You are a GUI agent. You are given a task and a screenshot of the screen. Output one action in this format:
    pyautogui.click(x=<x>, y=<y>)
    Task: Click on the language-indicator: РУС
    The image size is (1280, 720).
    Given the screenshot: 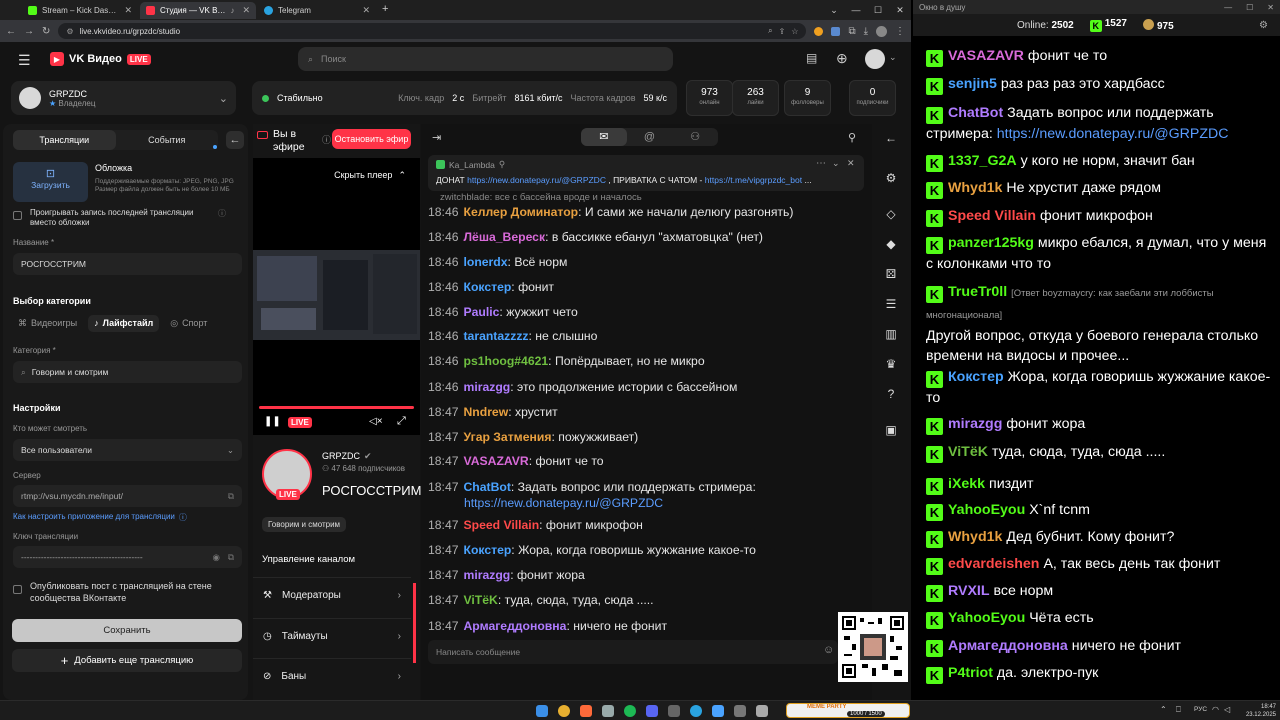 What is the action you would take?
    pyautogui.click(x=1200, y=709)
    